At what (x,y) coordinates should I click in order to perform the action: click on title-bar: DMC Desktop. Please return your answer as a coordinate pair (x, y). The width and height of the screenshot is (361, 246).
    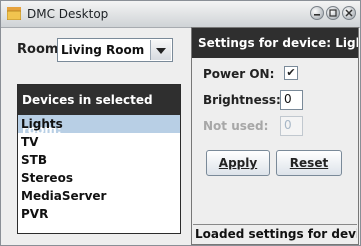
    Looking at the image, I should click on (180, 14).